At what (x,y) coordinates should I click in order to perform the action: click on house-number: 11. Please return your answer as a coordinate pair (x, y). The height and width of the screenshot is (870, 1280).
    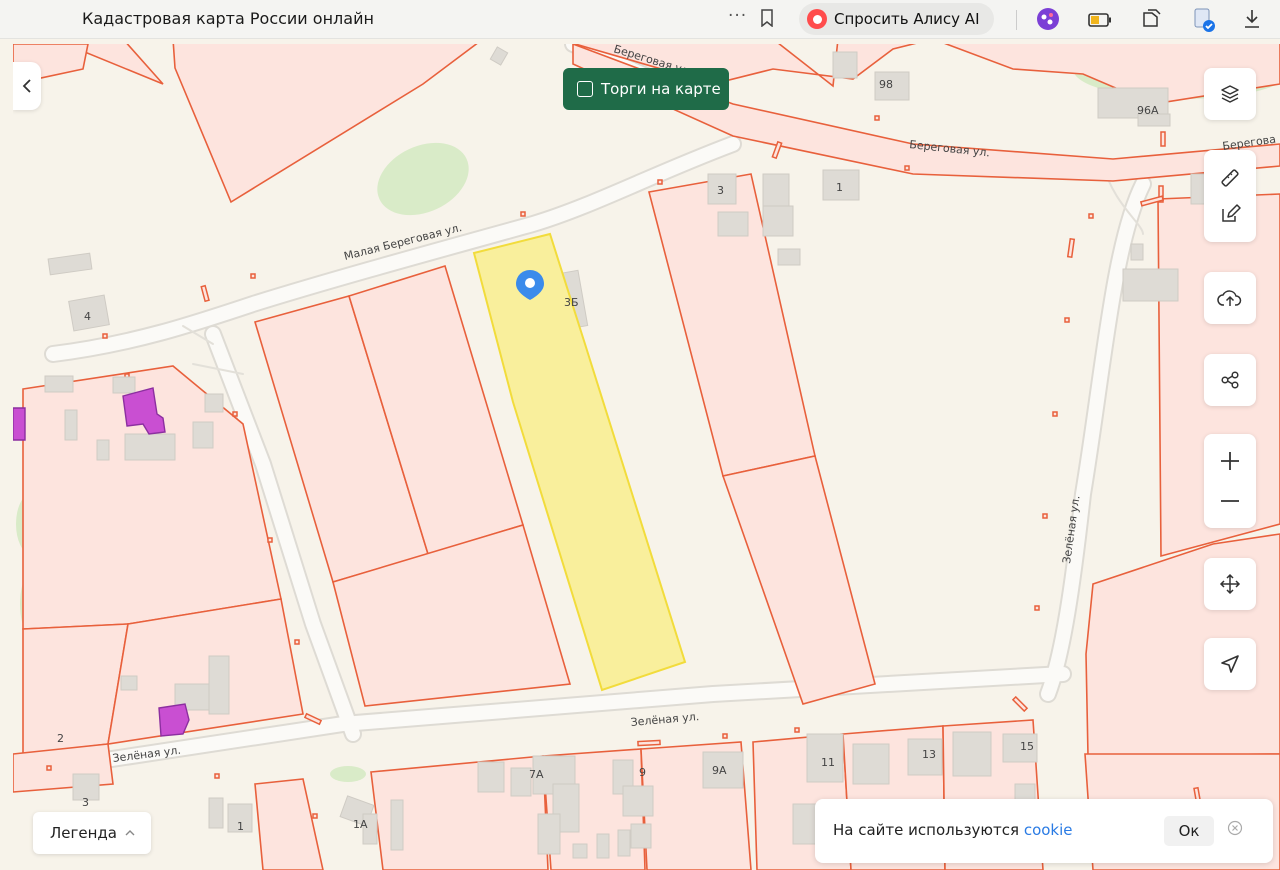
    Looking at the image, I should click on (828, 762).